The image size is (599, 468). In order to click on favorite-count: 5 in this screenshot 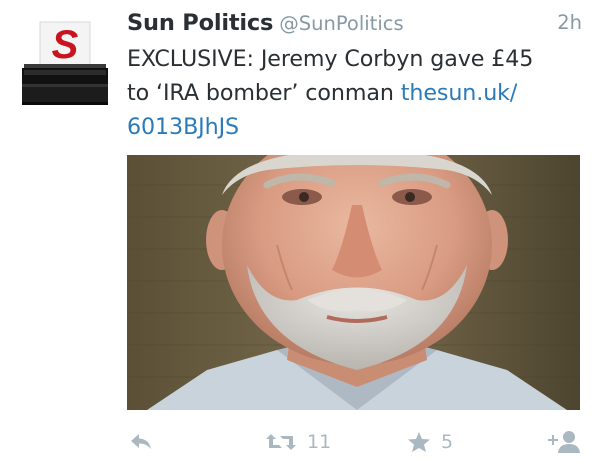, I will do `click(447, 442)`.